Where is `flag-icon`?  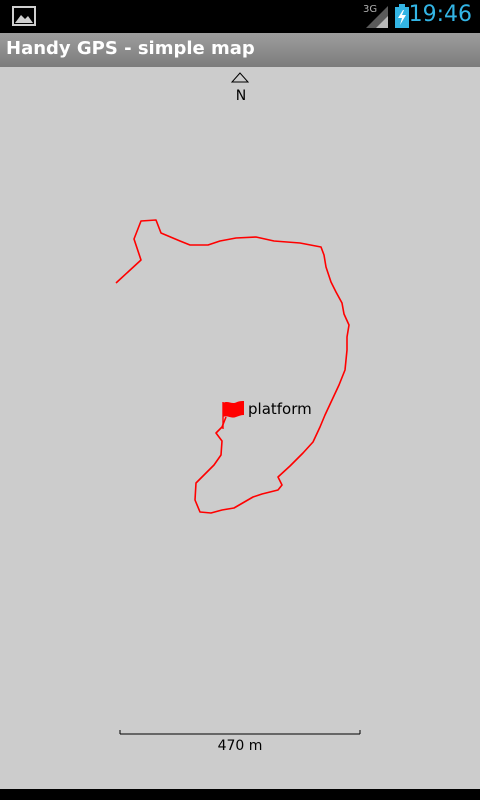 flag-icon is located at coordinates (233, 415).